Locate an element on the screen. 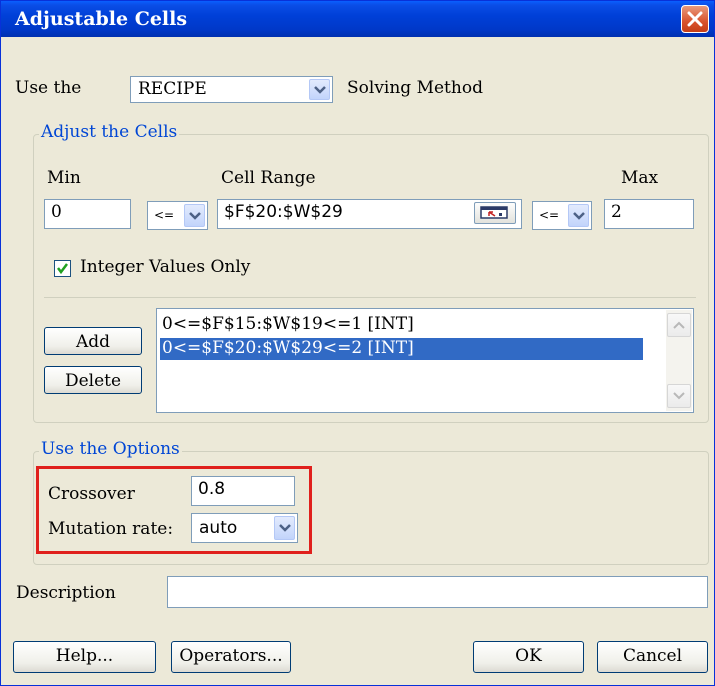 The width and height of the screenshot is (715, 686). ok-button: OK is located at coordinates (528, 657).